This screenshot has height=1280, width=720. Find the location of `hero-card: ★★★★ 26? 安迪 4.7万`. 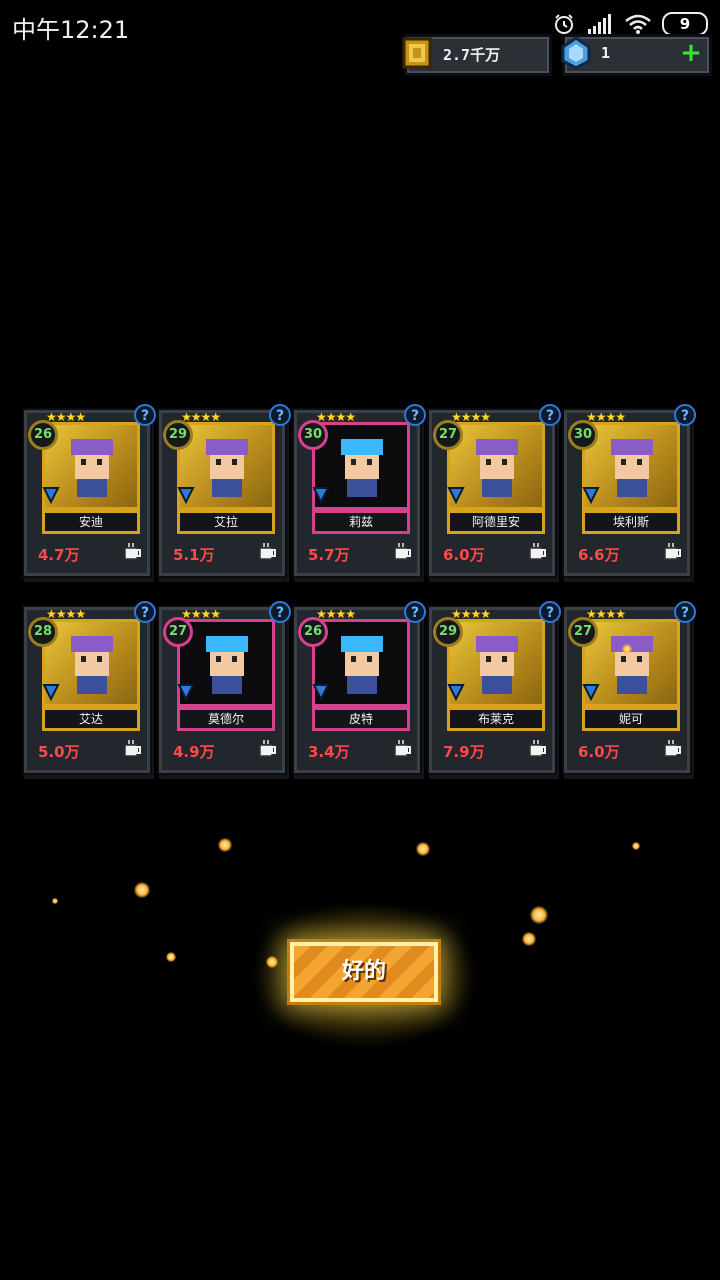

hero-card: ★★★★ 26? 安迪 4.7万 is located at coordinates (89, 491).